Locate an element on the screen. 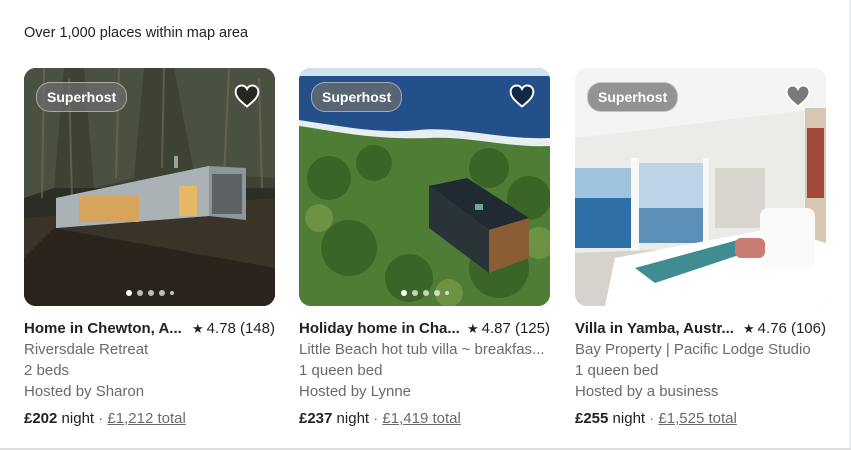 The height and width of the screenshot is (450, 851). total-price-link: £1,419 total is located at coordinates (421, 418).